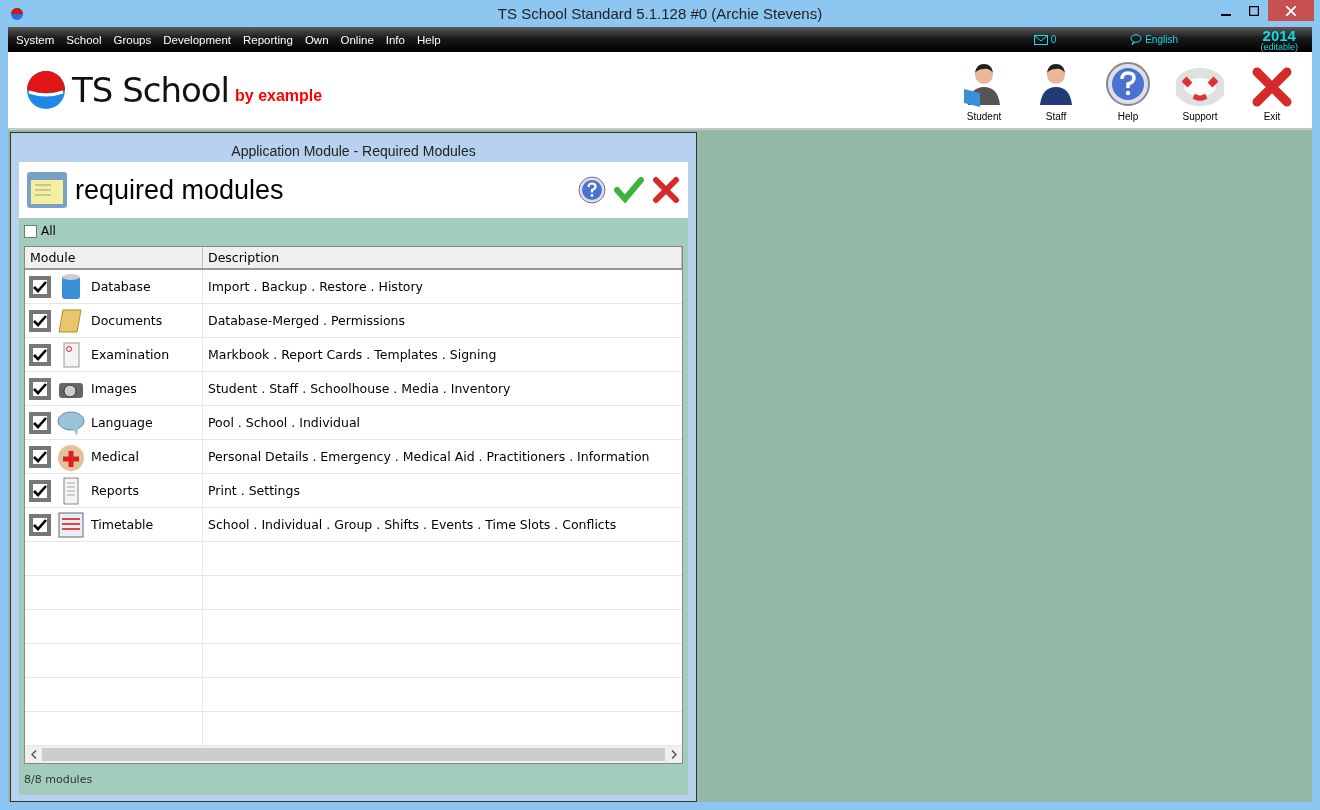 This screenshot has width=1320, height=810. What do you see at coordinates (429, 456) in the screenshot?
I see `module-description: Personal Details . Emergency . Medical Aid . Practitioners . Information` at bounding box center [429, 456].